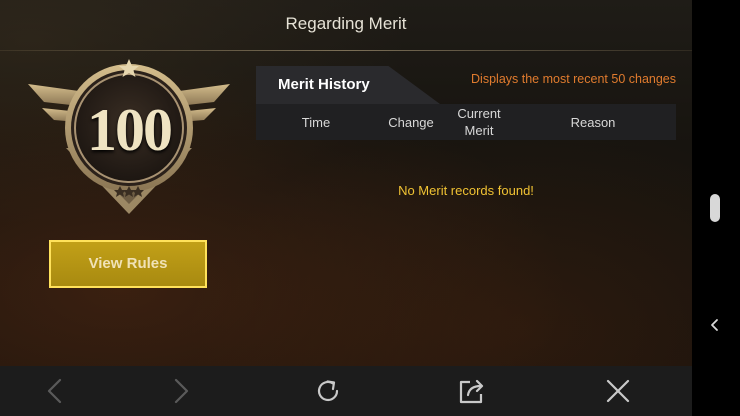 The width and height of the screenshot is (740, 416). I want to click on merit-history-tab-label: Merit History, so click(324, 84).